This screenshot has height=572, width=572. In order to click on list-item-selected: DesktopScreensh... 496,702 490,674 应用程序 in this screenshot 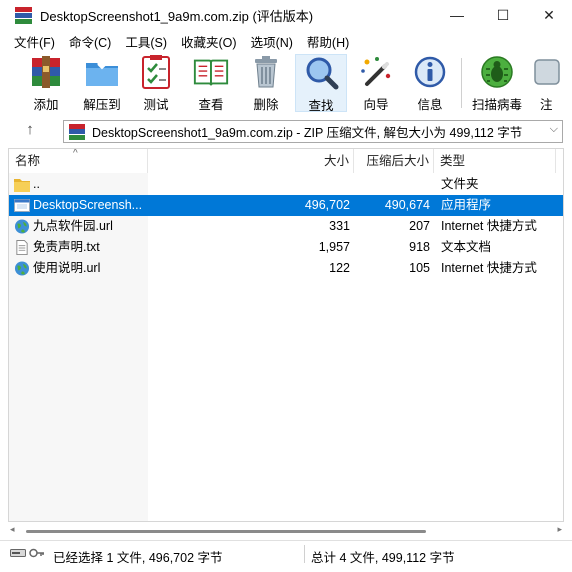, I will do `click(286, 205)`.